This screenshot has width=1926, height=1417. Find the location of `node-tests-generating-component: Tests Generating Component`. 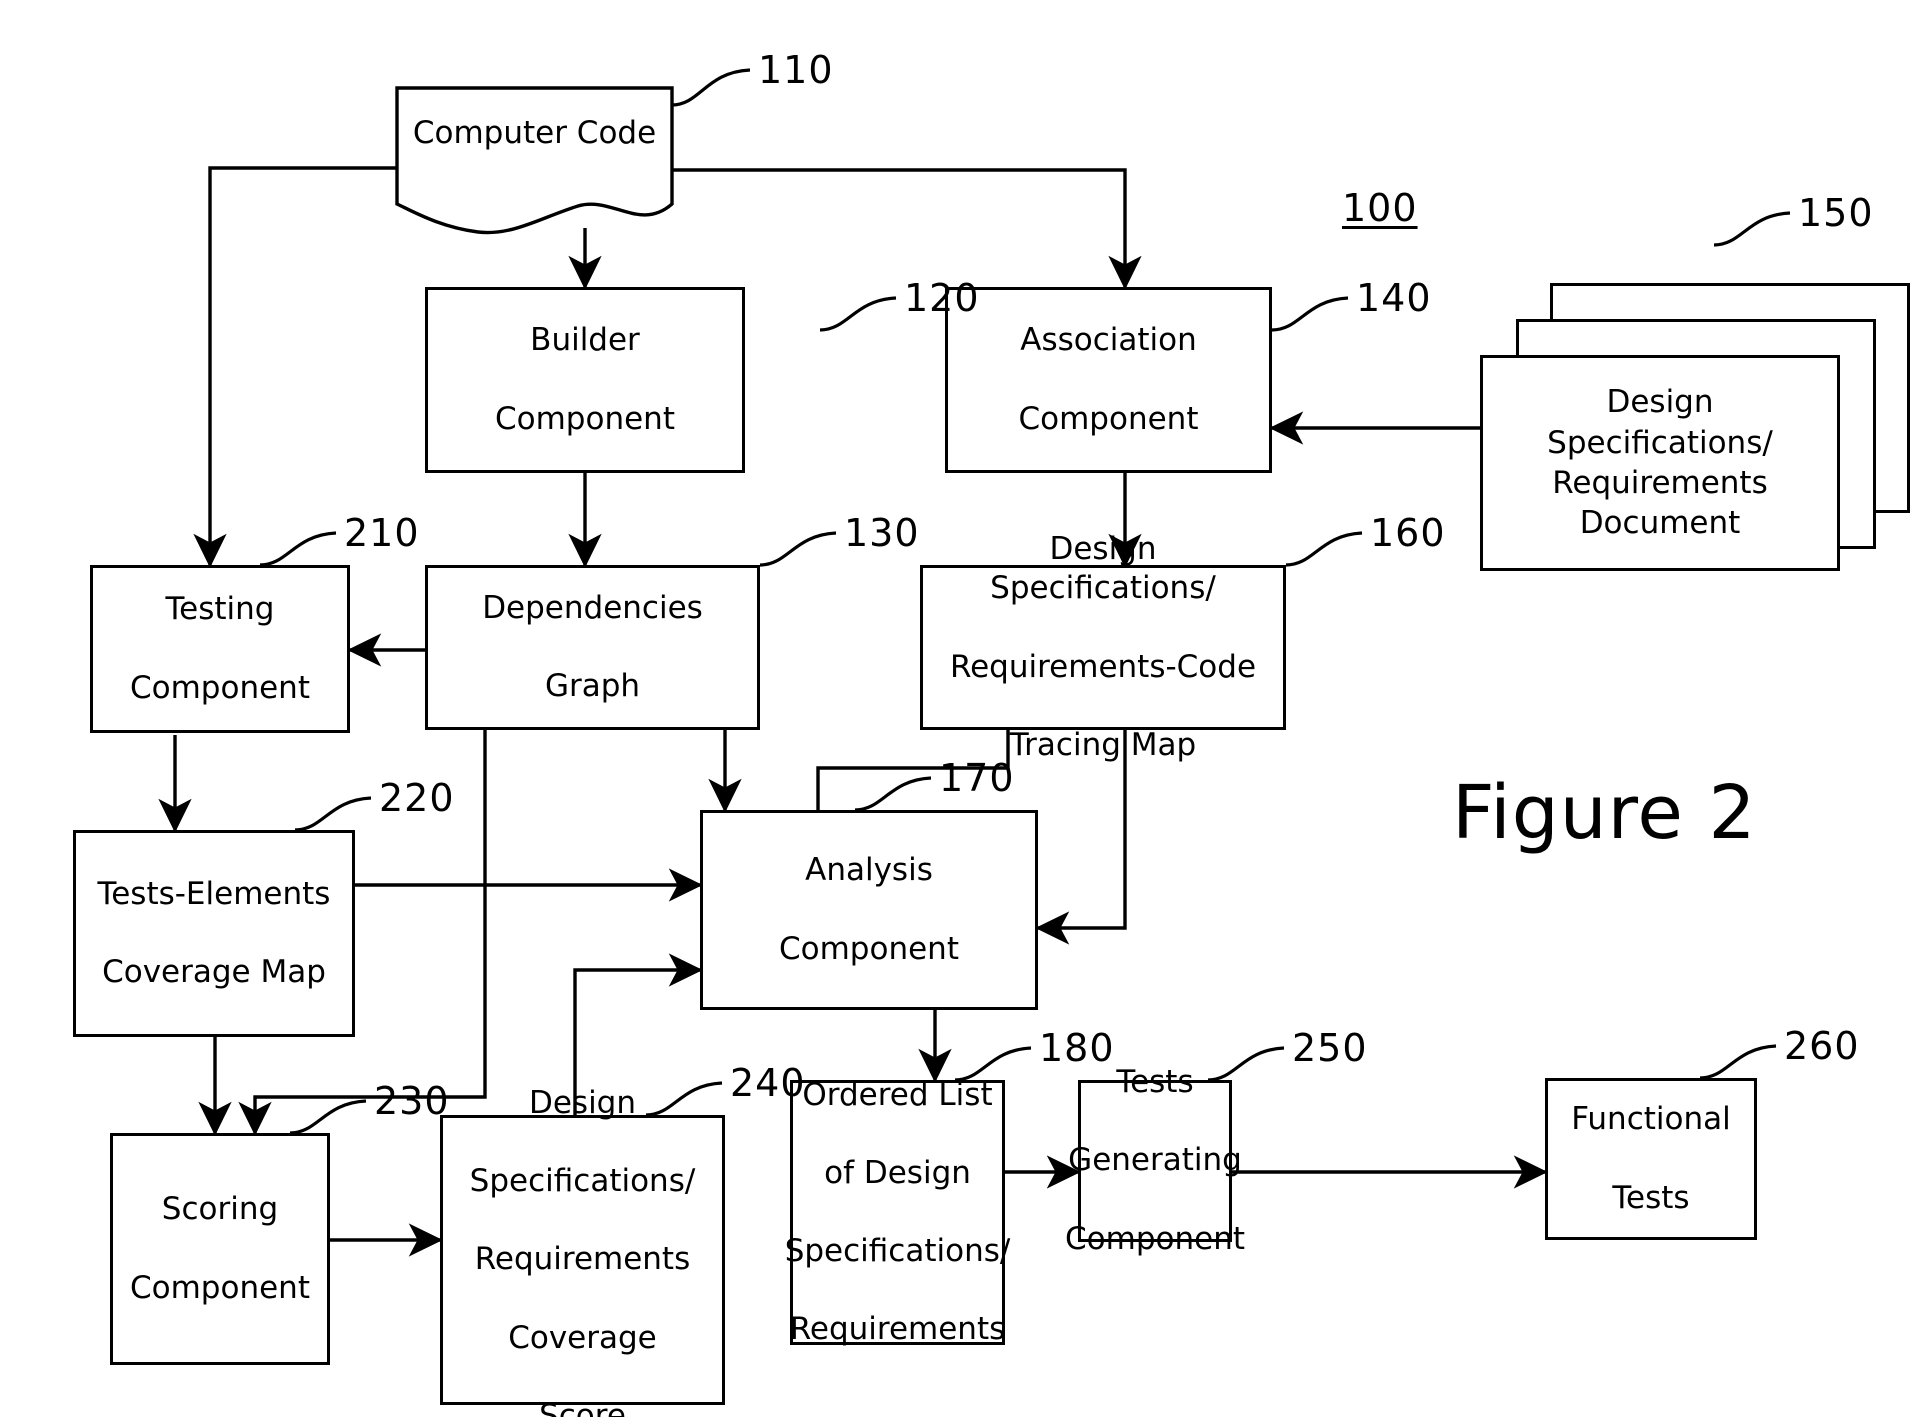

node-tests-generating-component: Tests Generating Component is located at coordinates (1155, 1160).